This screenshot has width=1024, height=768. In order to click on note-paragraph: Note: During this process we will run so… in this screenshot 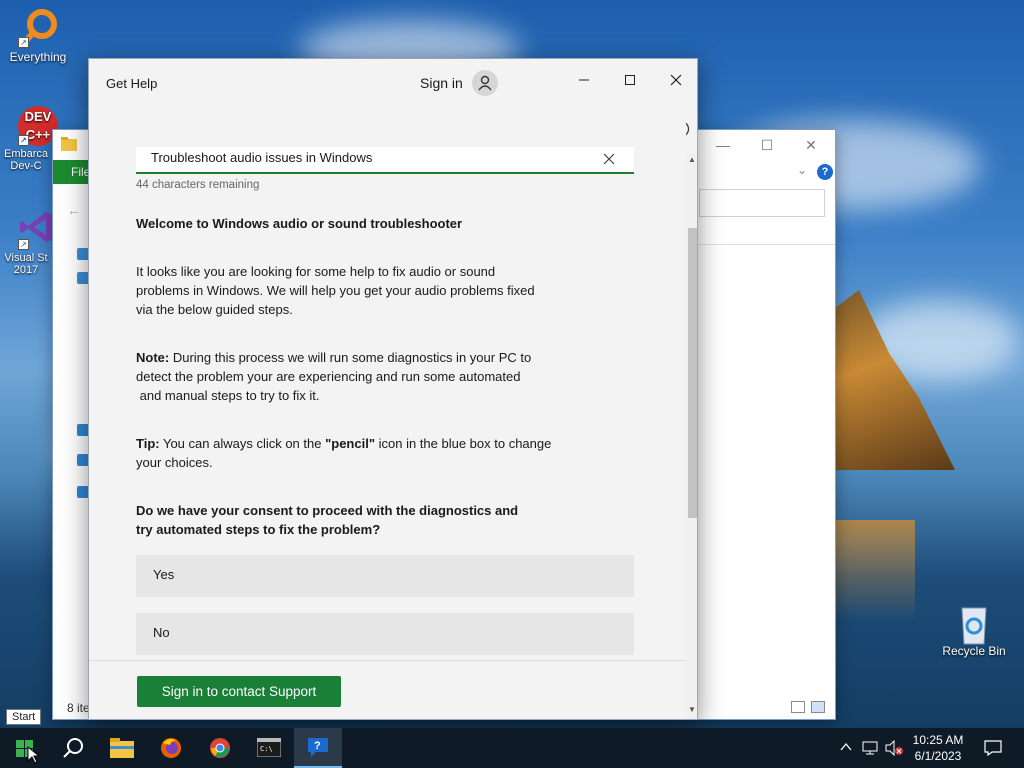, I will do `click(333, 376)`.